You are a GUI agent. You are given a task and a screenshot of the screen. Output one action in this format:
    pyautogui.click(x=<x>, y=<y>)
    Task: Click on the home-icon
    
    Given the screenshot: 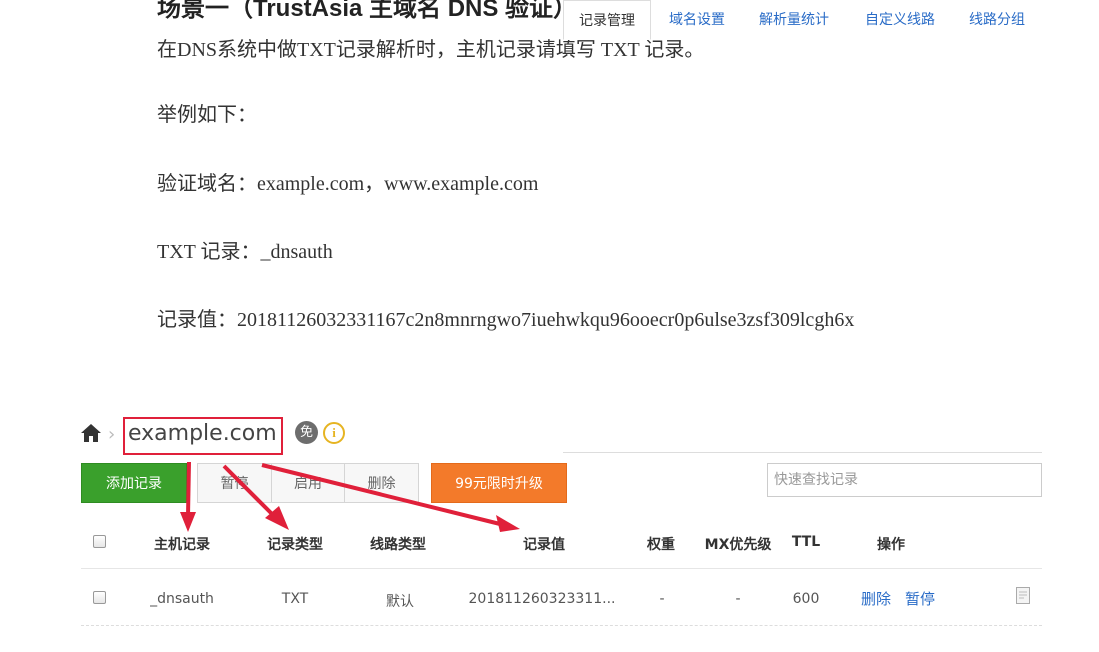 What is the action you would take?
    pyautogui.click(x=91, y=433)
    